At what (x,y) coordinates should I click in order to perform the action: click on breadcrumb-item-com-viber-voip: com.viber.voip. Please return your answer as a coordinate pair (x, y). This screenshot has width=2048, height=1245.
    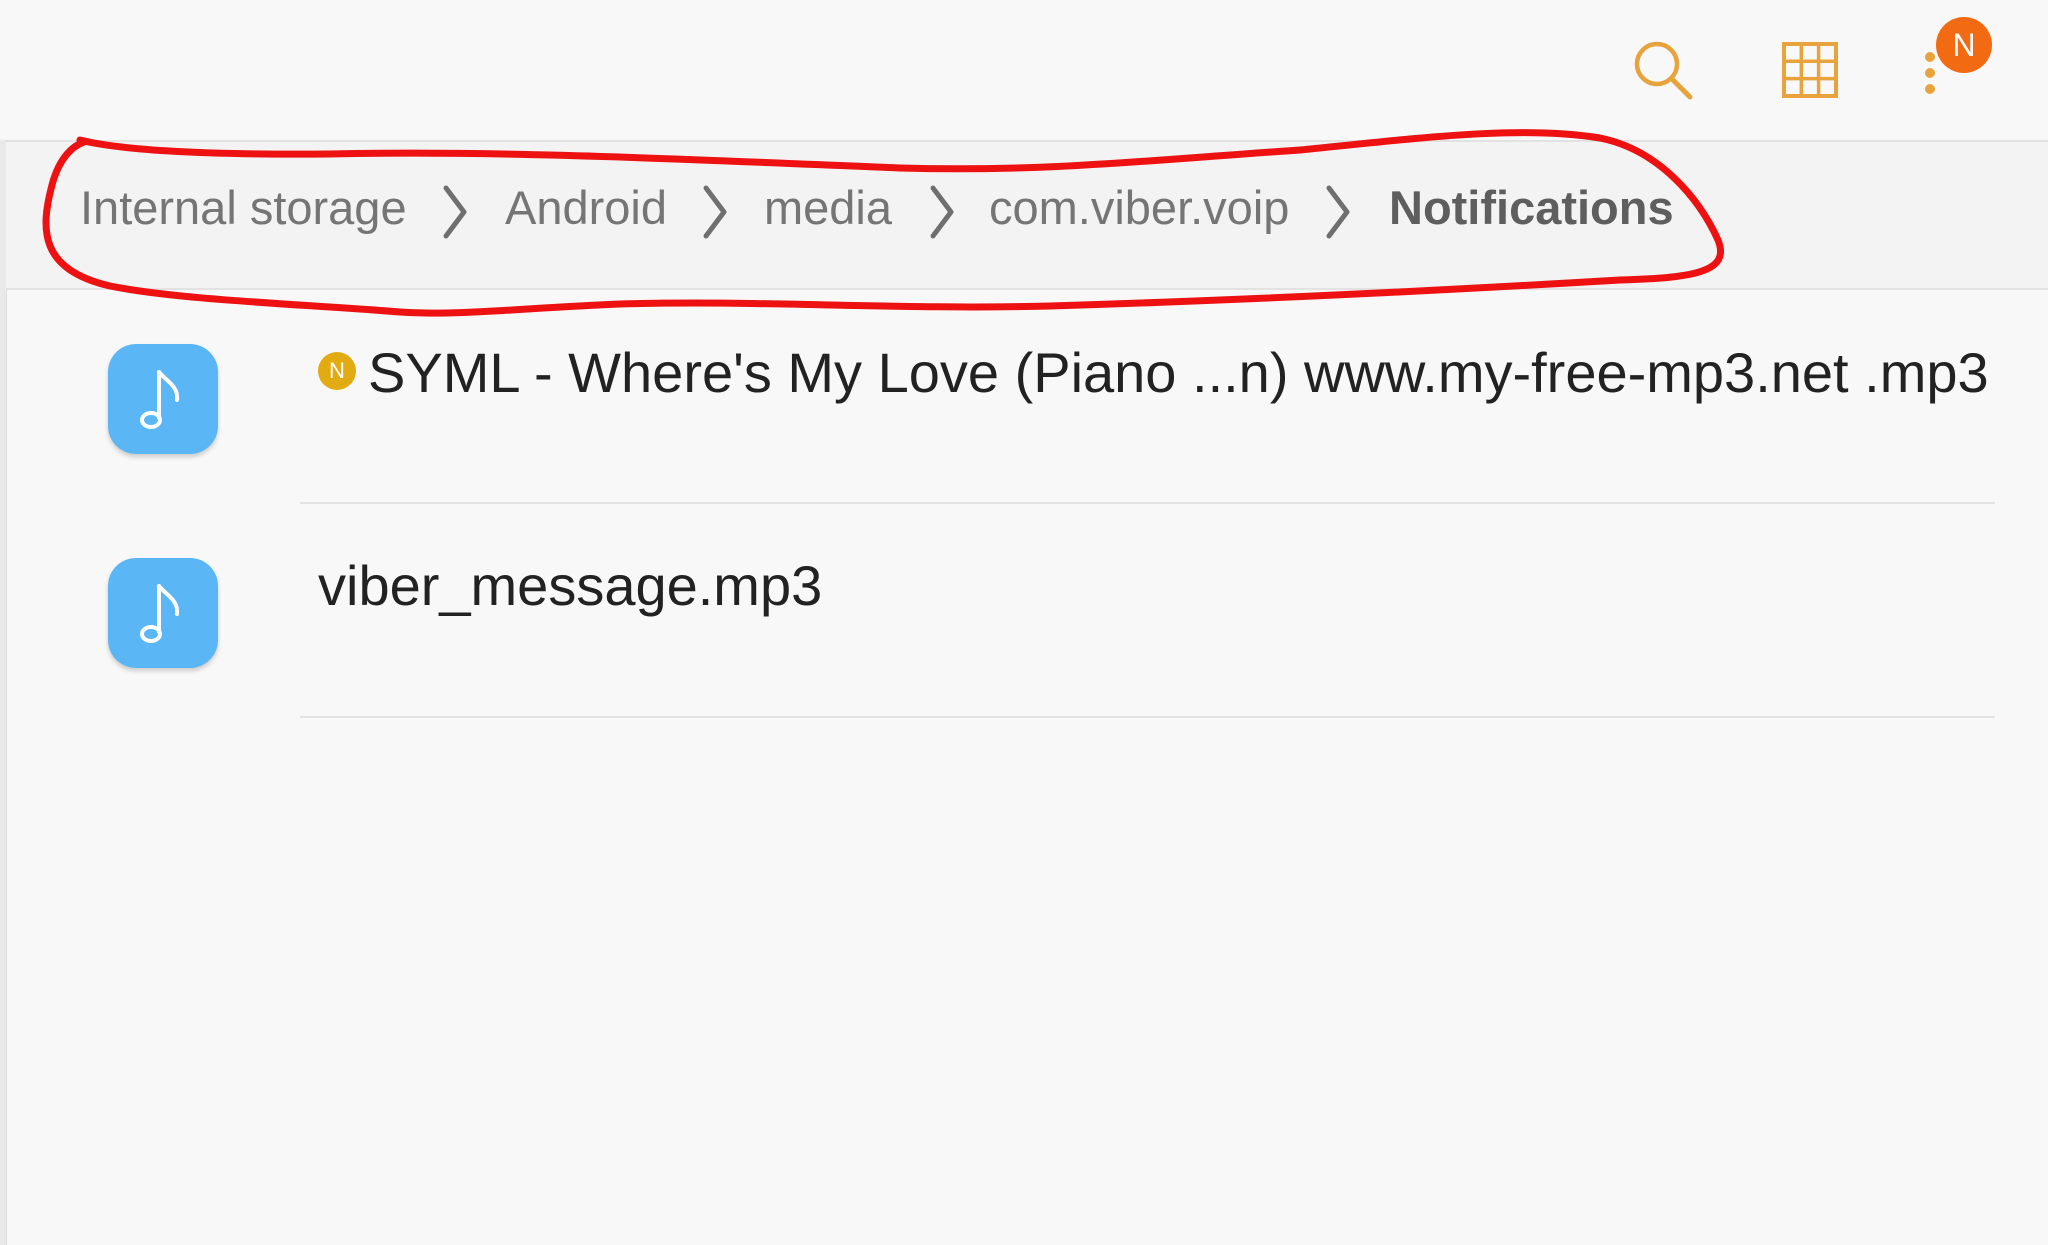
    Looking at the image, I should click on (1139, 207).